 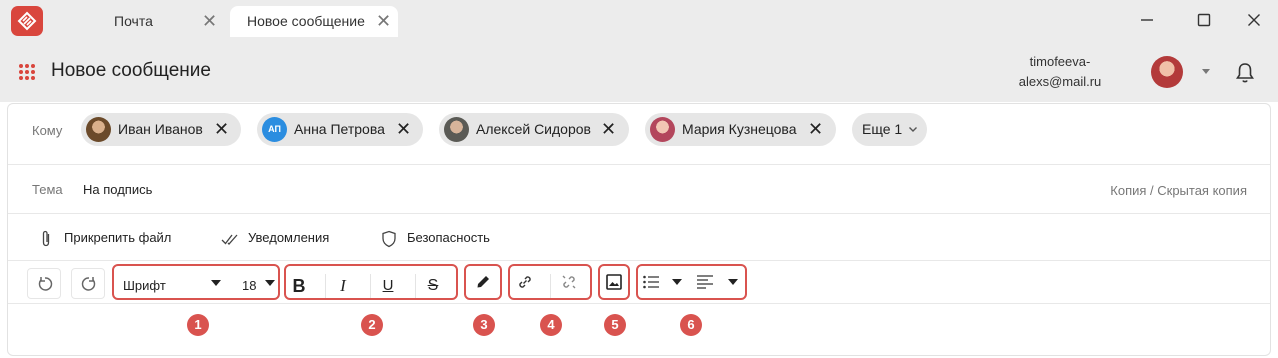 I want to click on double-check-icon, so click(x=229, y=239).